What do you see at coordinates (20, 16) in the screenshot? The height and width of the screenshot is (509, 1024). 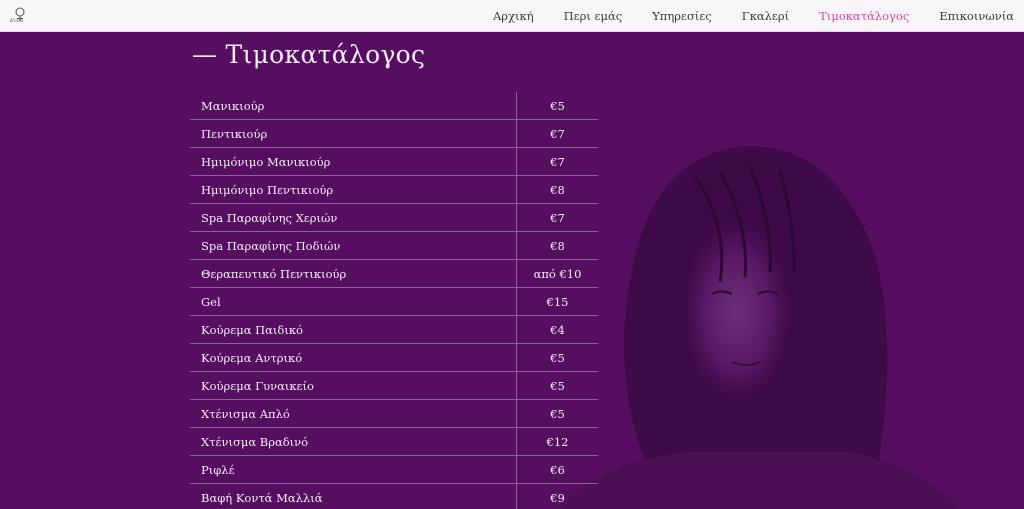 I see `logo-icon` at bounding box center [20, 16].